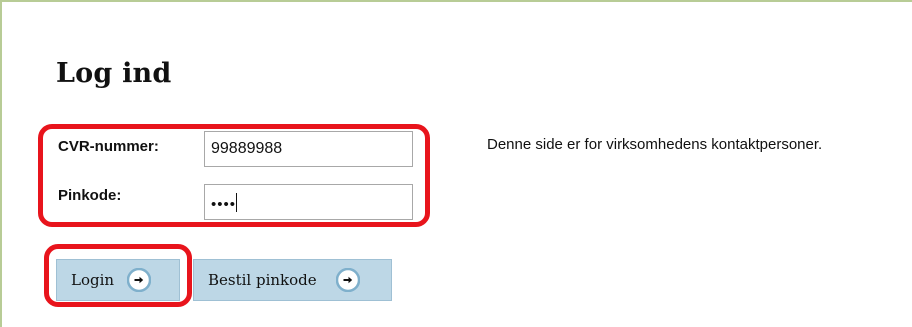  I want to click on cvr-input: 99889988, so click(308, 149).